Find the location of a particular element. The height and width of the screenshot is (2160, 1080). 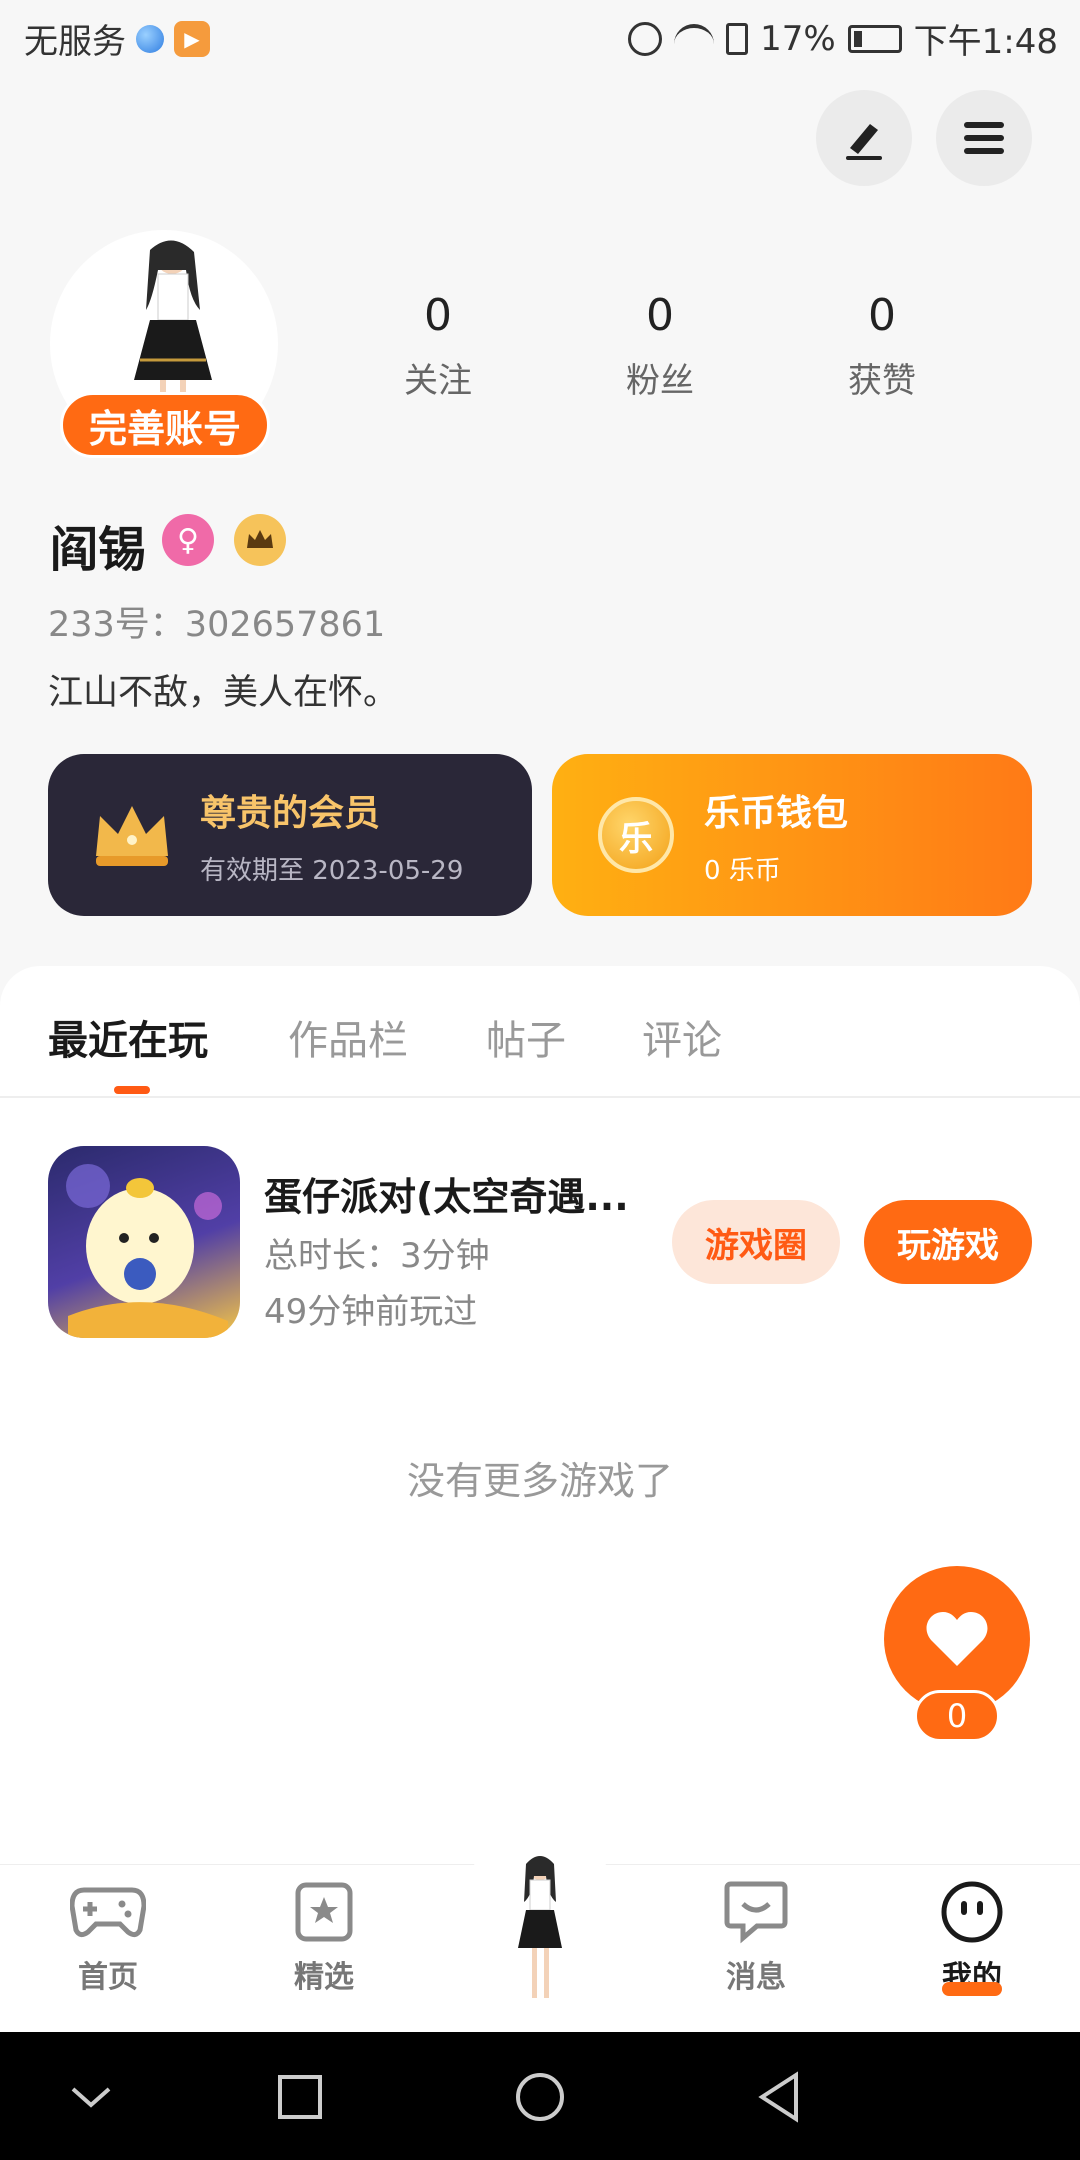

clock: 下午1:48 is located at coordinates (985, 42).